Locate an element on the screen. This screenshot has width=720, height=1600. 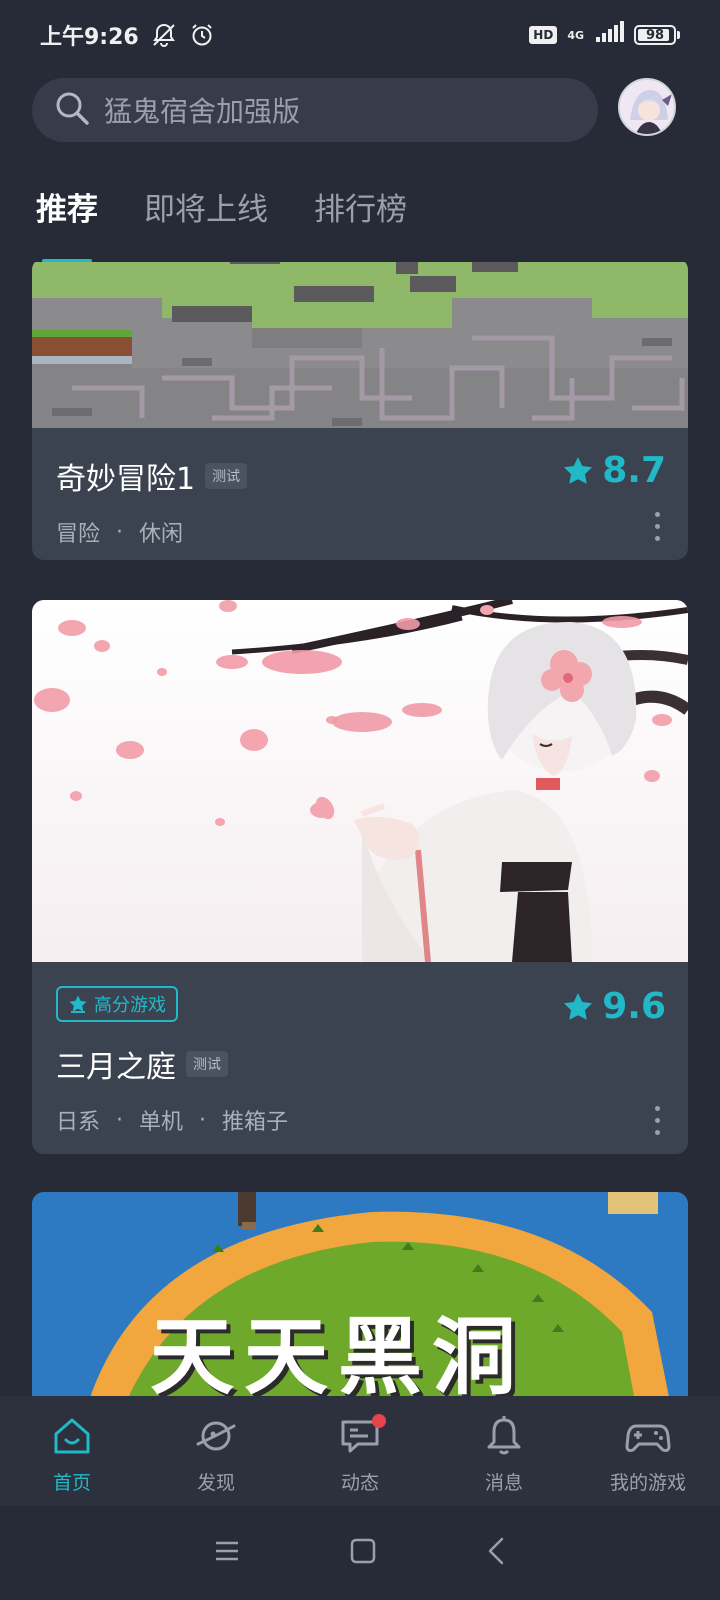
rating-value: 9.6 is located at coordinates (634, 1006).